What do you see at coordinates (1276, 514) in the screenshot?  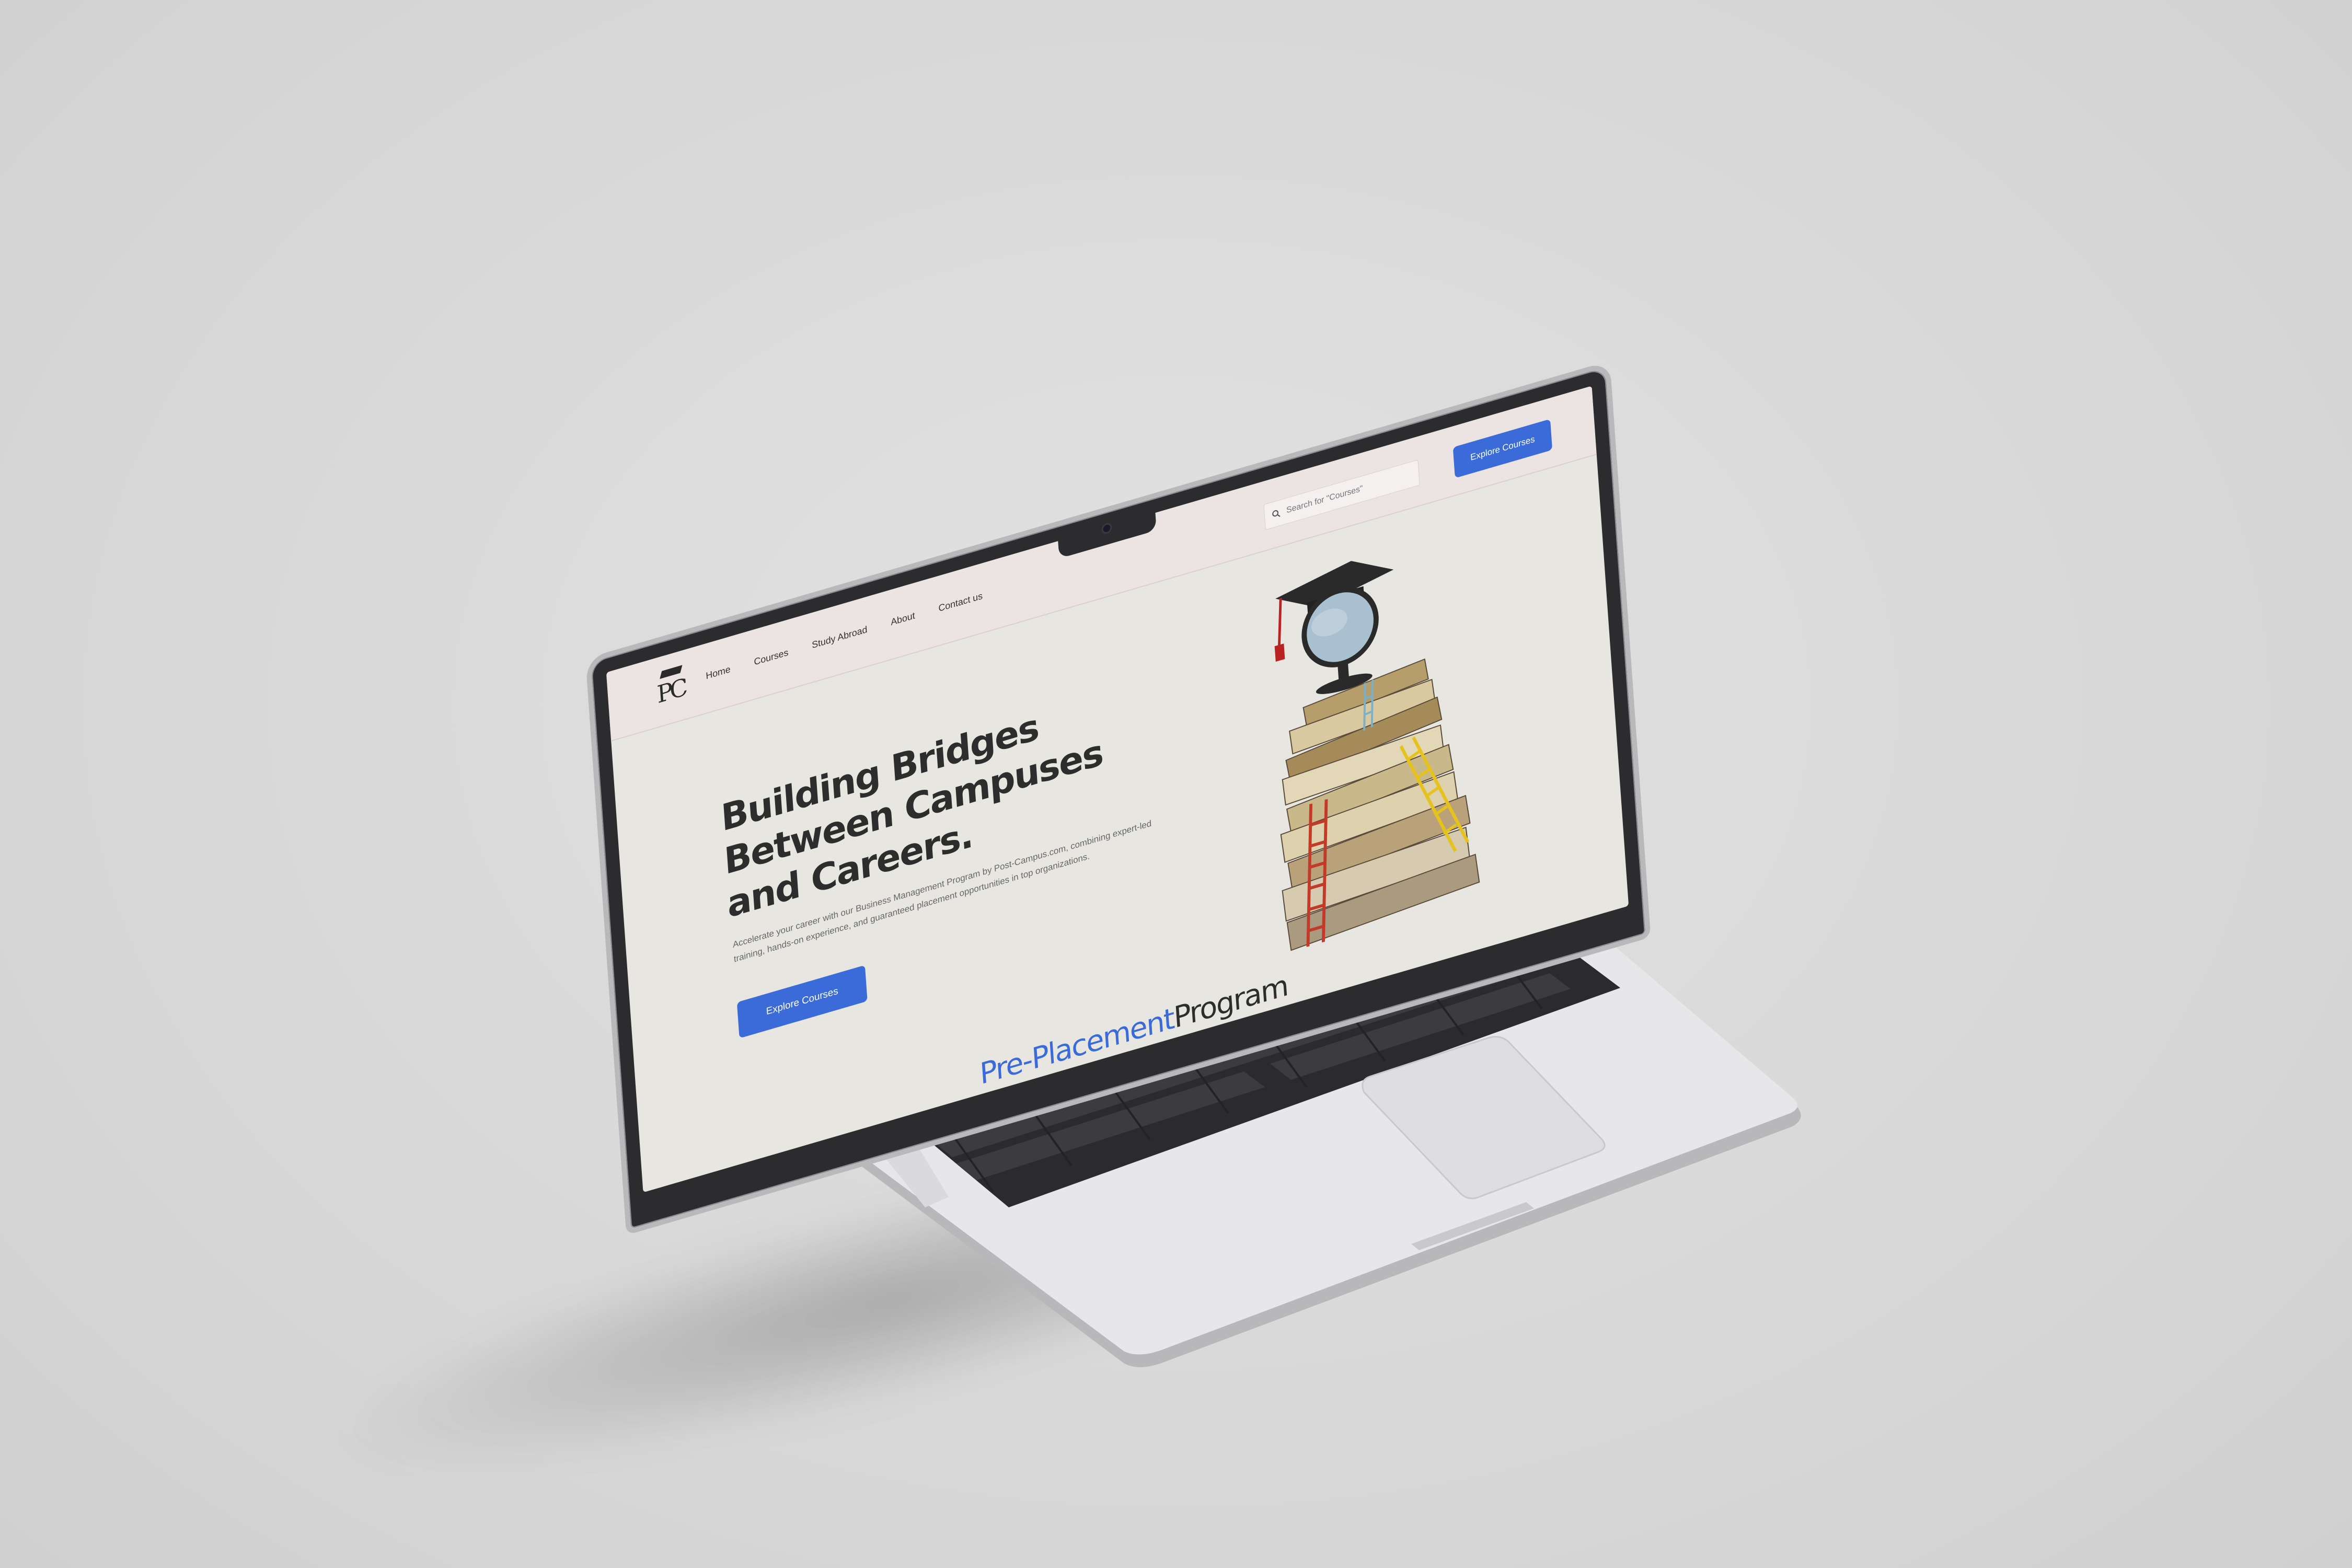 I see `search-icon` at bounding box center [1276, 514].